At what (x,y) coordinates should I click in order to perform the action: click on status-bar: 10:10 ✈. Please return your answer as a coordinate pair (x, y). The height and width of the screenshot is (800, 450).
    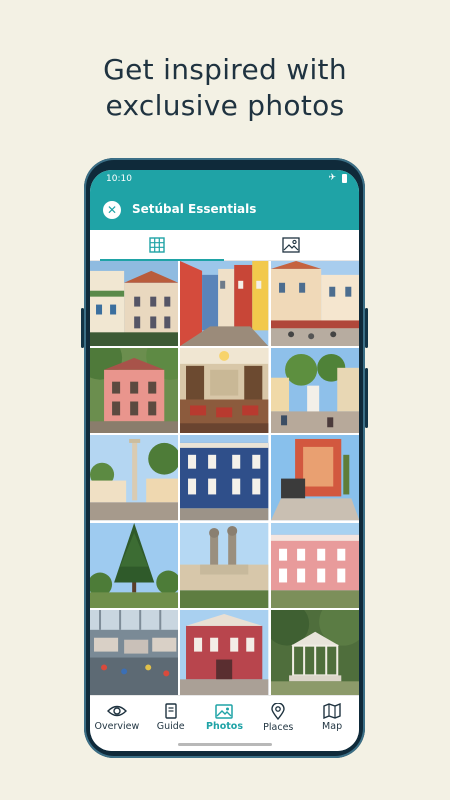
    Looking at the image, I should click on (224, 180).